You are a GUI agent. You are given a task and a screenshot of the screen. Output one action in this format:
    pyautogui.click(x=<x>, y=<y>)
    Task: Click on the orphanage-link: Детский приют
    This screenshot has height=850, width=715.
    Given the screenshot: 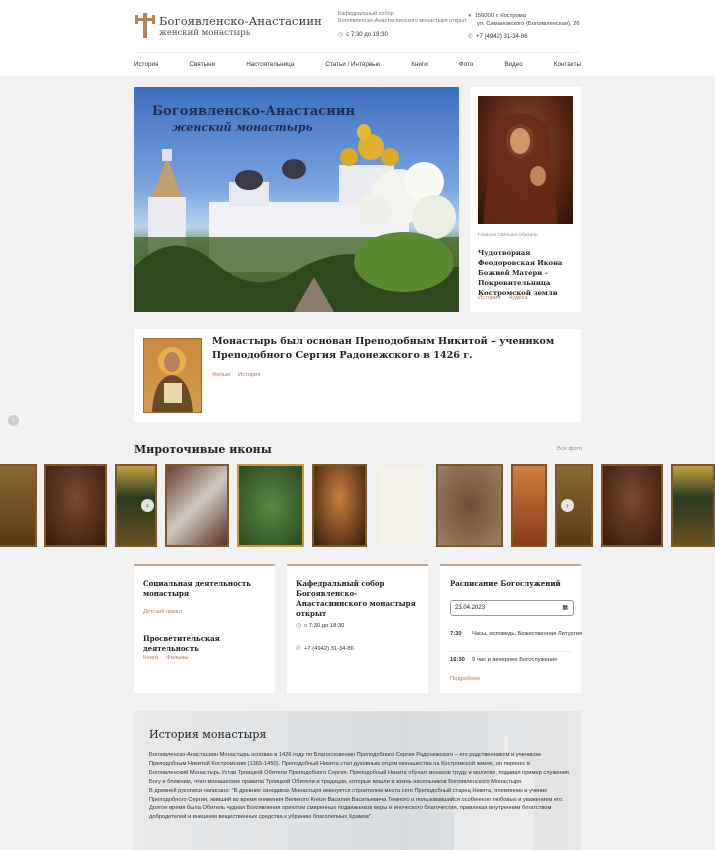 What is the action you would take?
    pyautogui.click(x=163, y=612)
    